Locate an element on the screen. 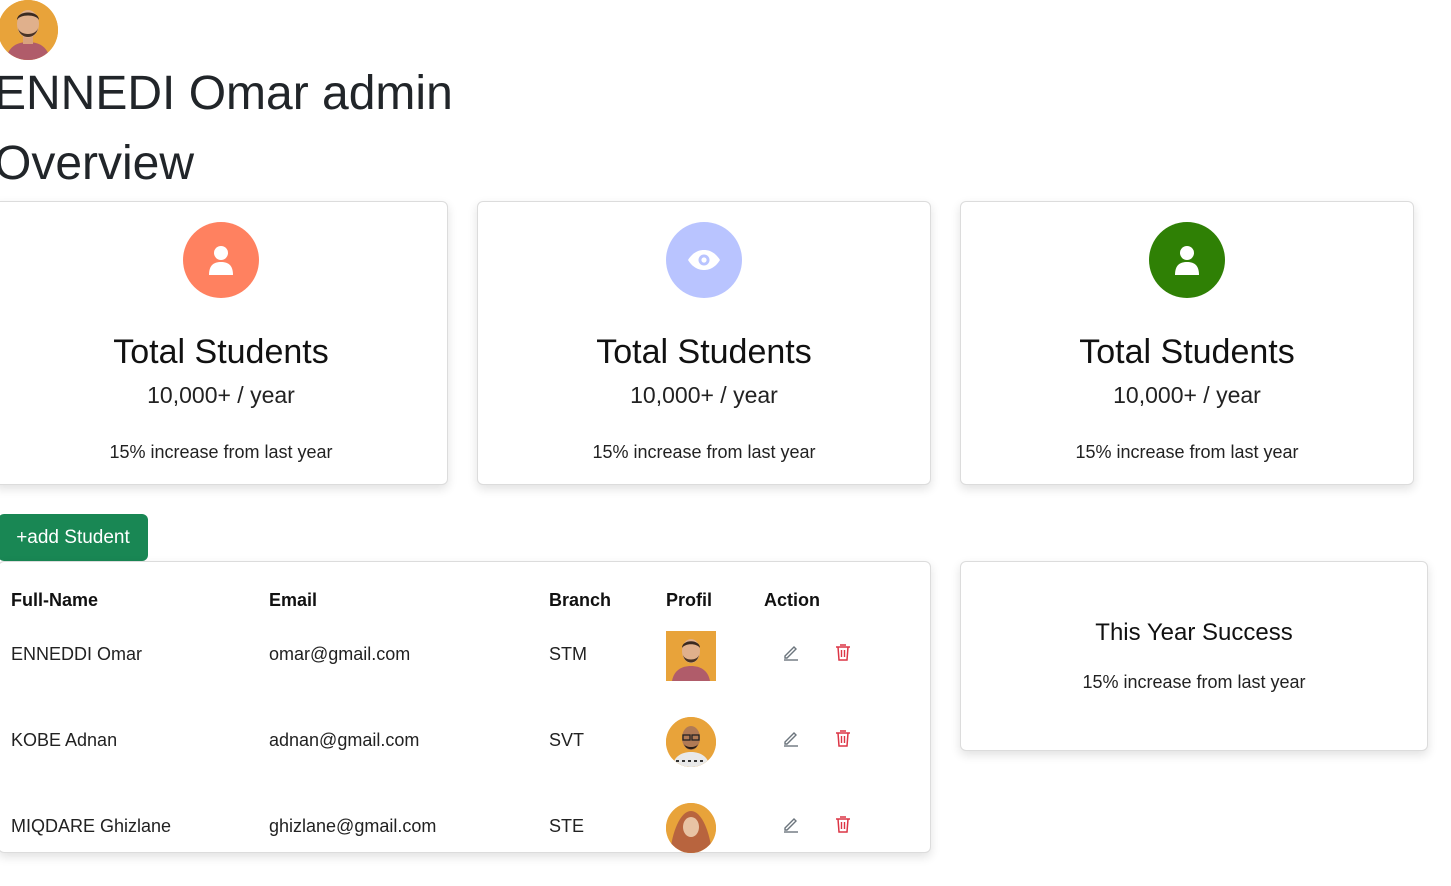 This screenshot has height=886, width=1451. table-row: ENNEDDI Omar omar@gmail.com STM is located at coordinates (447, 671).